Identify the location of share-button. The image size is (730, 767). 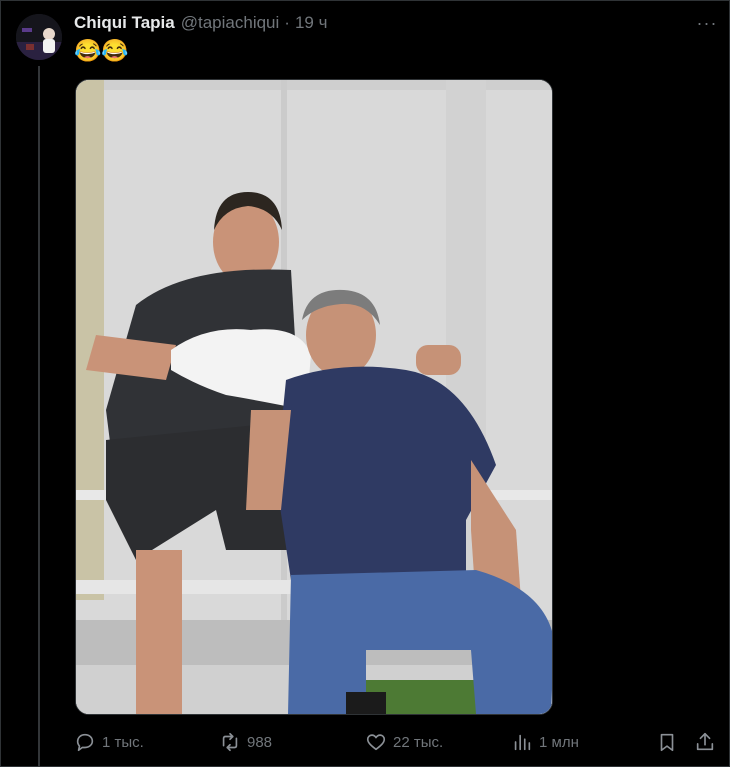
(705, 742).